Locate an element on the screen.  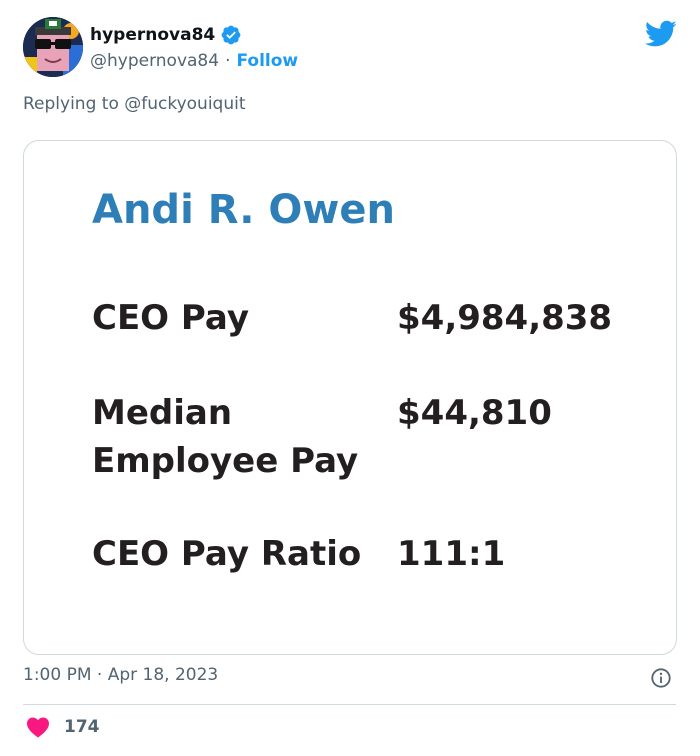
reply-mention: @fuckyouiquit is located at coordinates (184, 104).